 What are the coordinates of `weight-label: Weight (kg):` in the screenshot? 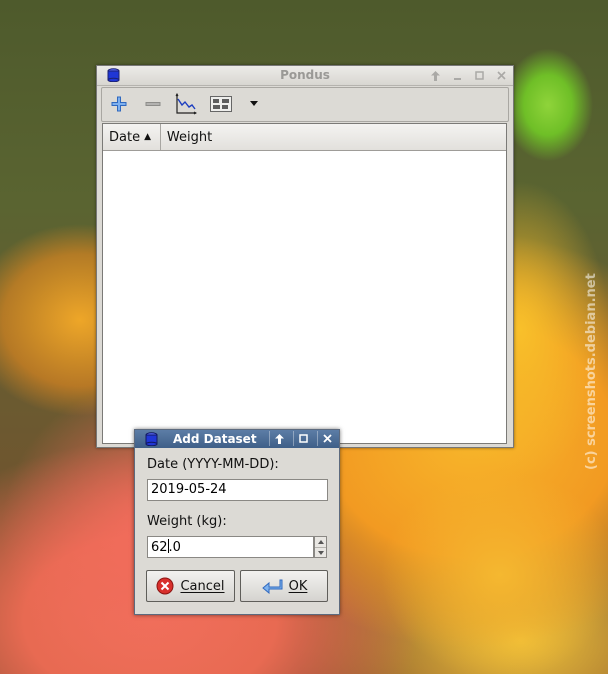 It's located at (187, 521).